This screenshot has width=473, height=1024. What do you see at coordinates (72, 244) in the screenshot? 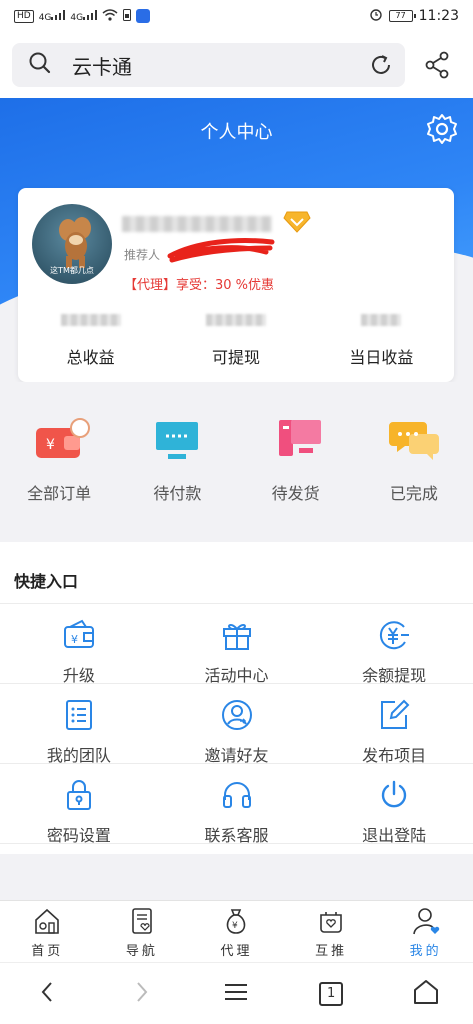
I see `avatar: 这TM都几点` at bounding box center [72, 244].